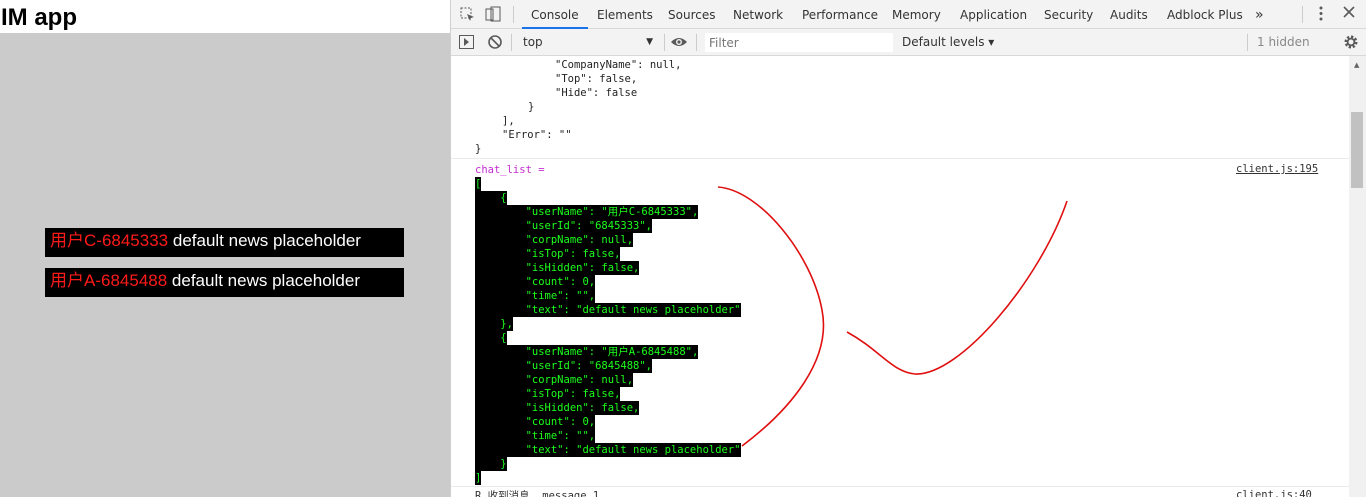 The width and height of the screenshot is (1366, 497). I want to click on filter-input, so click(799, 42).